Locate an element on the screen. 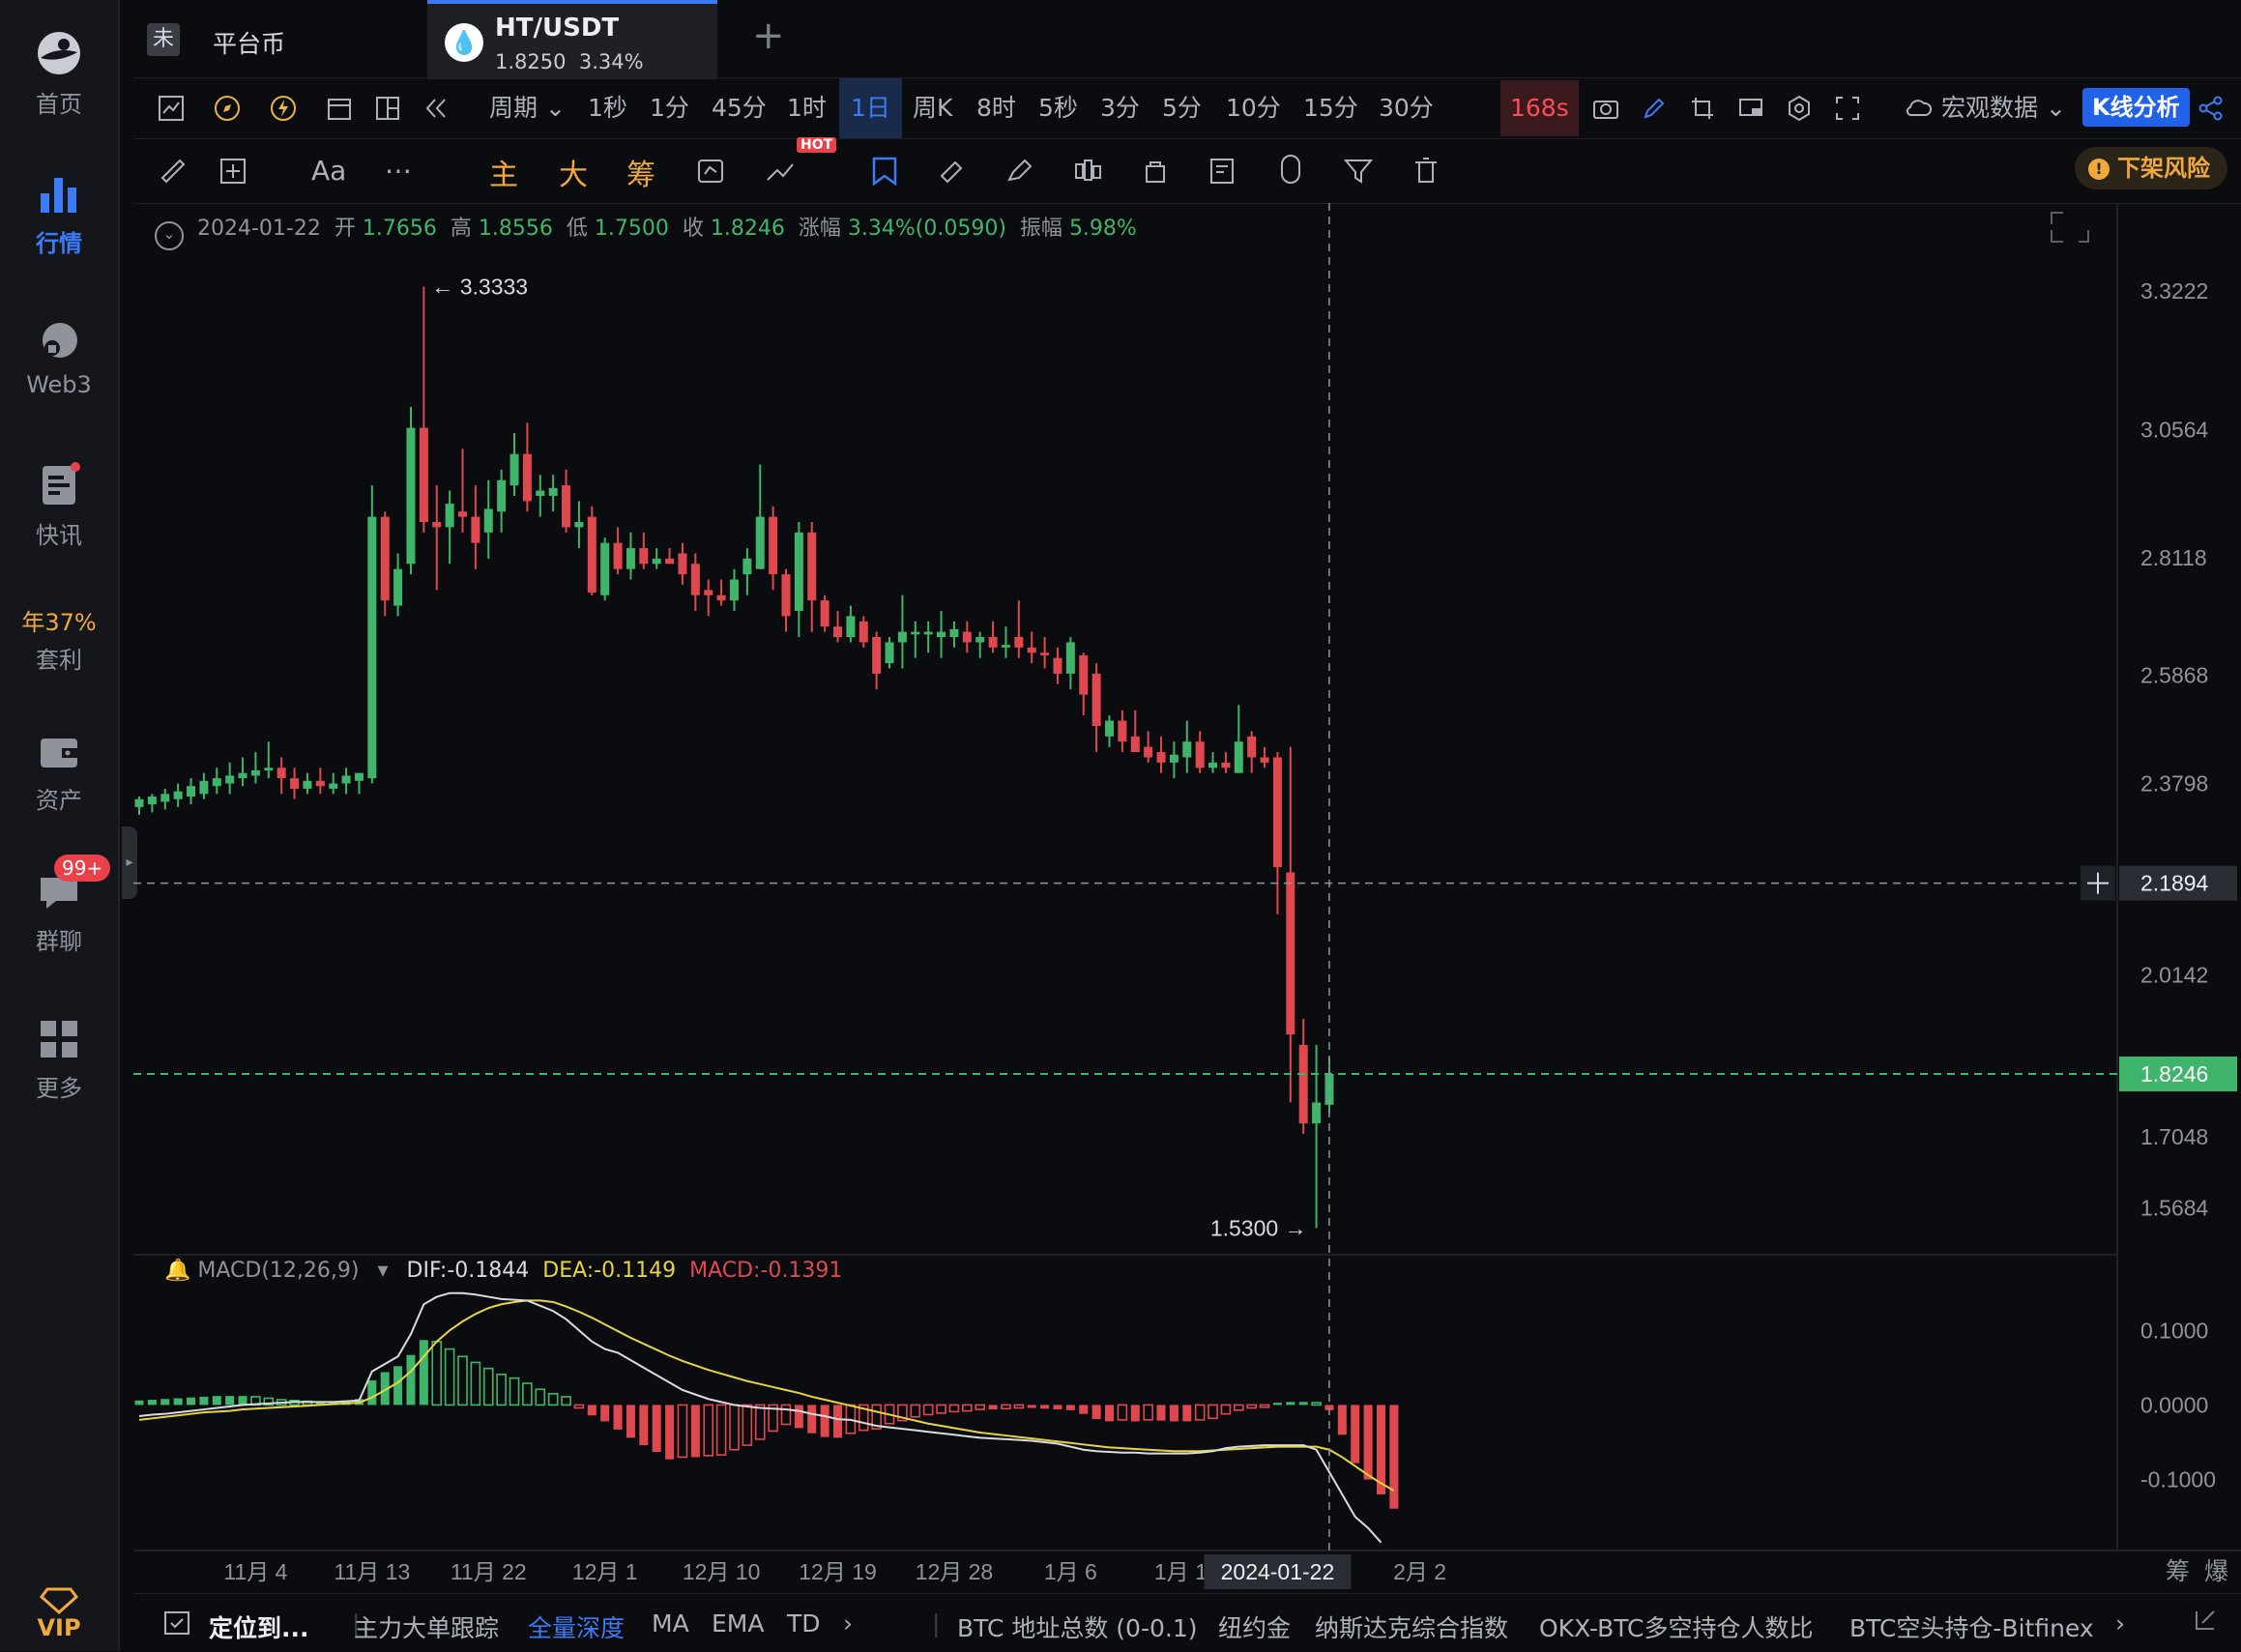 The image size is (2241, 1652). sidebar-item-vip: VIP is located at coordinates (59, 1613).